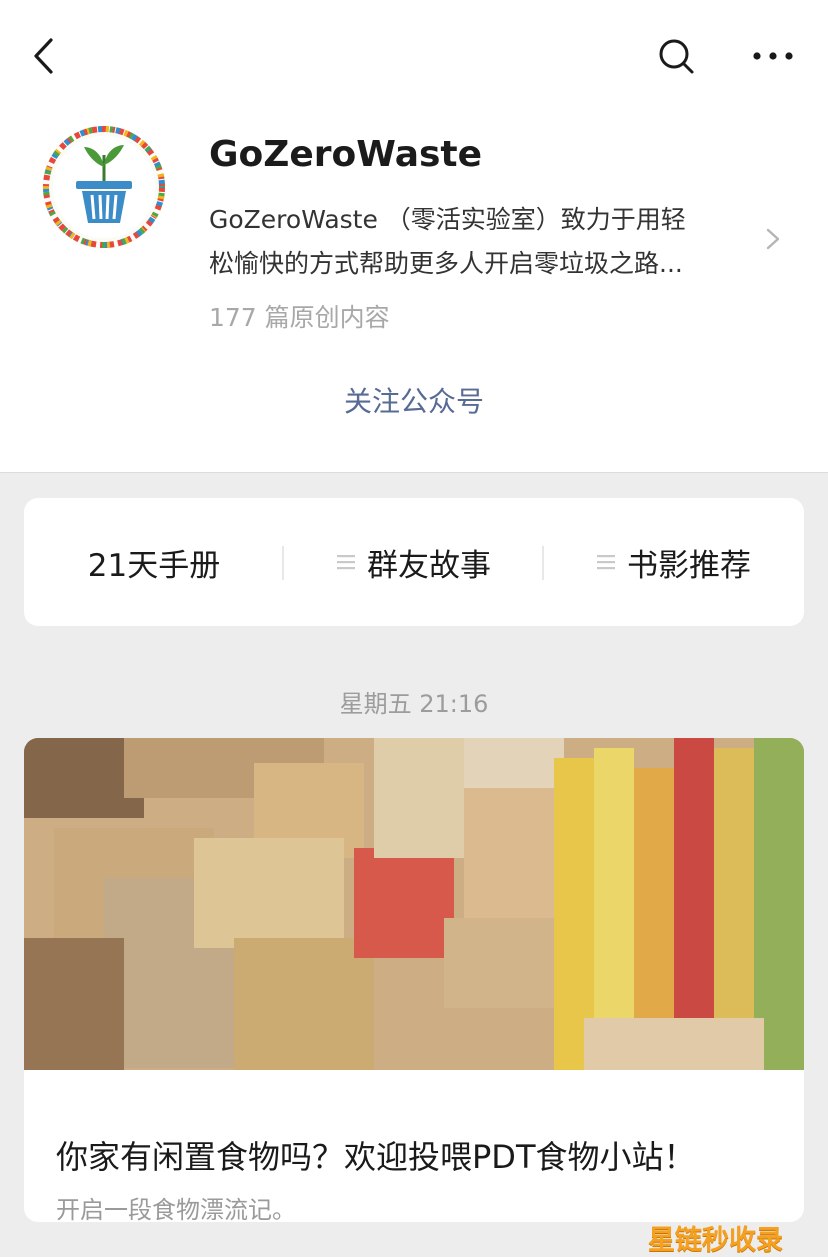 The width and height of the screenshot is (828, 1257). Describe the element at coordinates (346, 154) in the screenshot. I see `account-name: GoZeroWaste` at that location.